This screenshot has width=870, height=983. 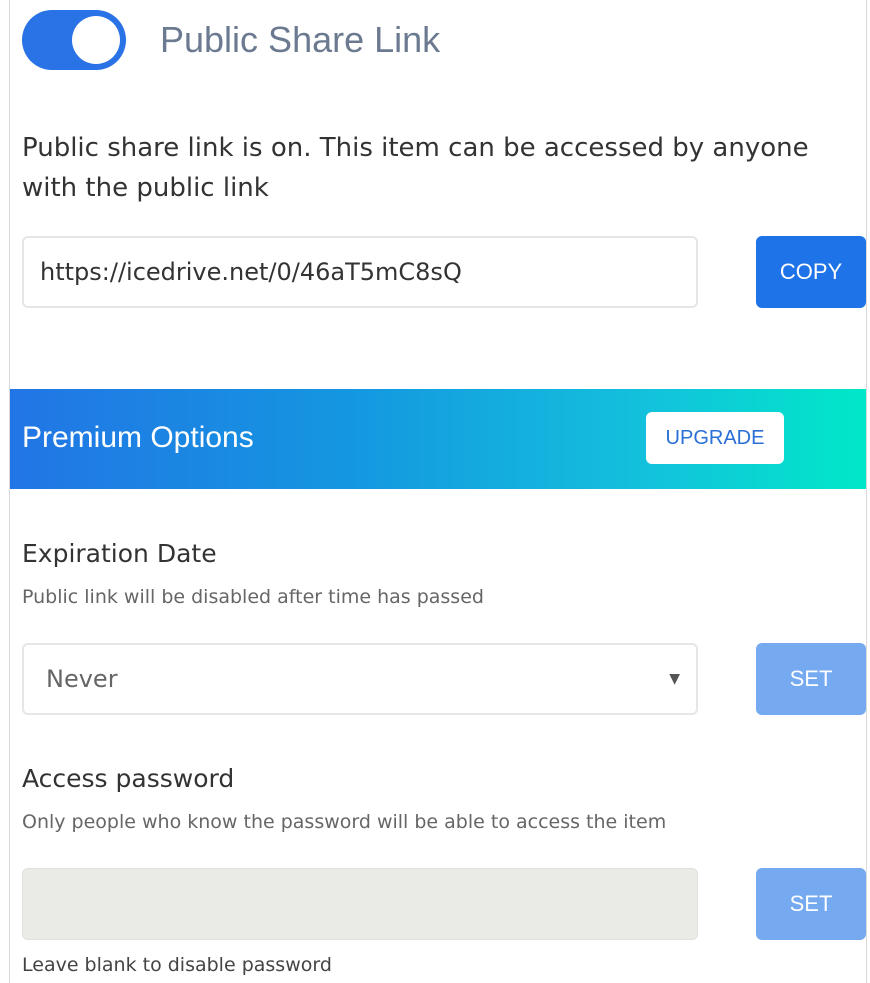 What do you see at coordinates (811, 272) in the screenshot?
I see `copy-button: COPY` at bounding box center [811, 272].